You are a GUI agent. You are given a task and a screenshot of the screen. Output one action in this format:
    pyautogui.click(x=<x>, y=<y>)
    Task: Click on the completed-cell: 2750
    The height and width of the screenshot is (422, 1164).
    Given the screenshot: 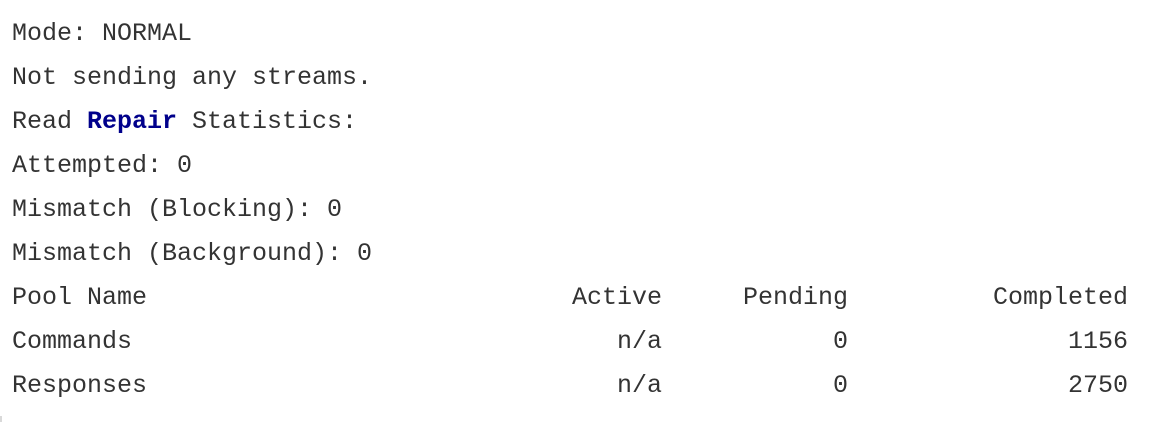 What is the action you would take?
    pyautogui.click(x=1097, y=385)
    